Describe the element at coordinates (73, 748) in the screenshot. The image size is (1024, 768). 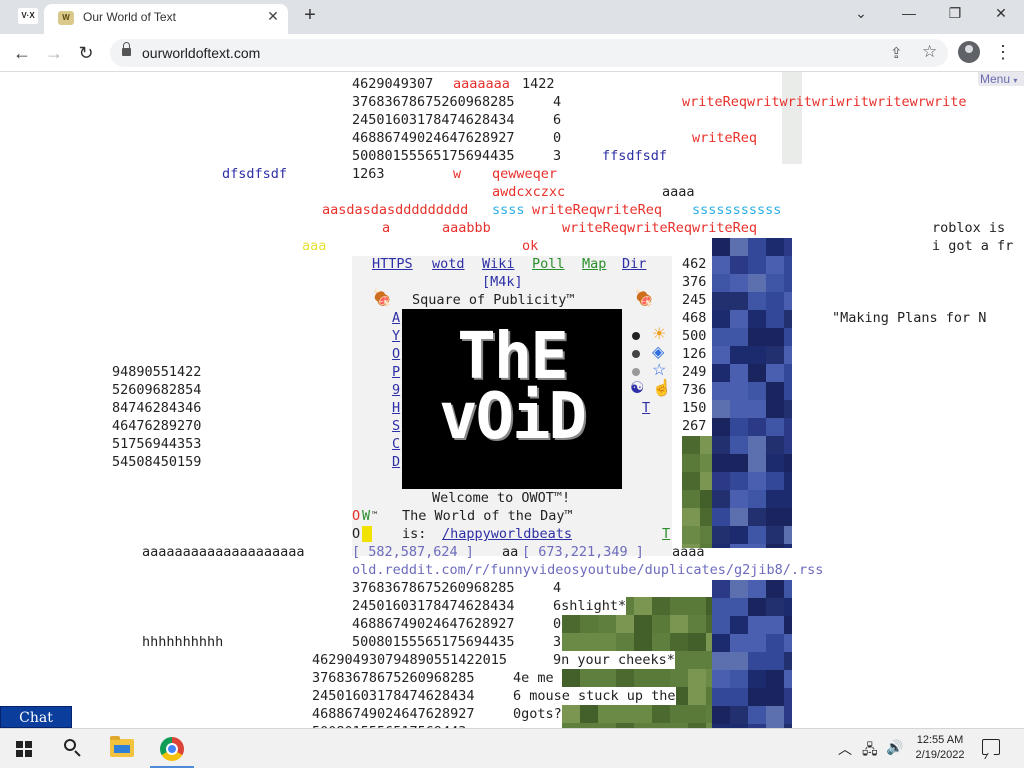
I see `search-icon` at that location.